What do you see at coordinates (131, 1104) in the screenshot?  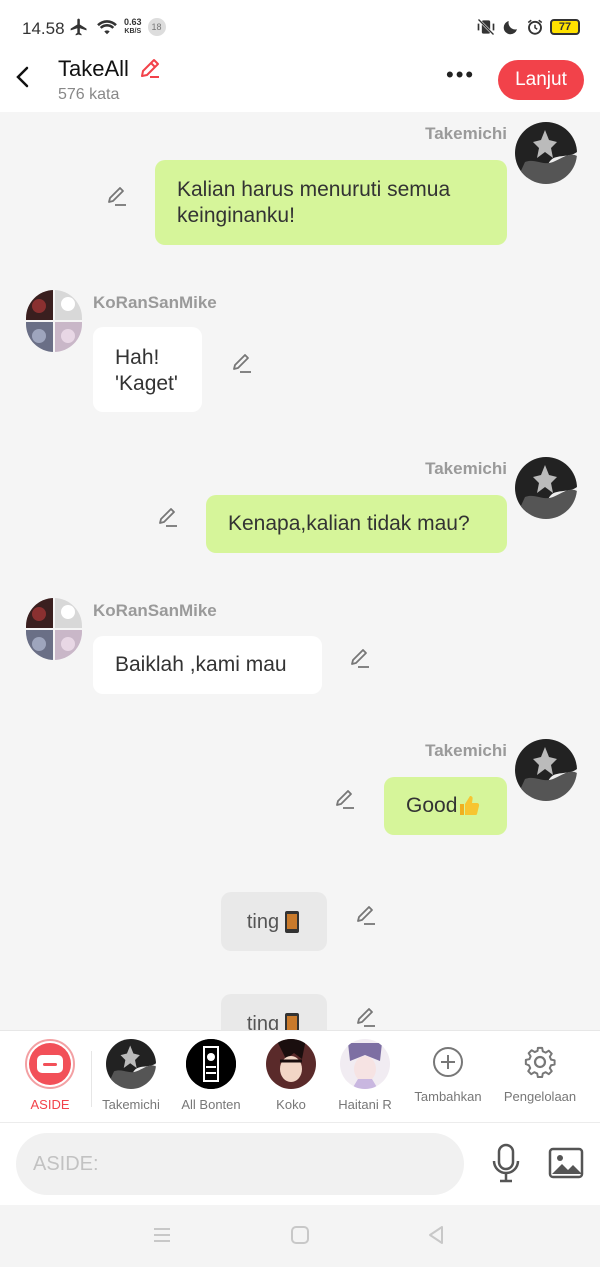 I see `character-label: Takemichi` at bounding box center [131, 1104].